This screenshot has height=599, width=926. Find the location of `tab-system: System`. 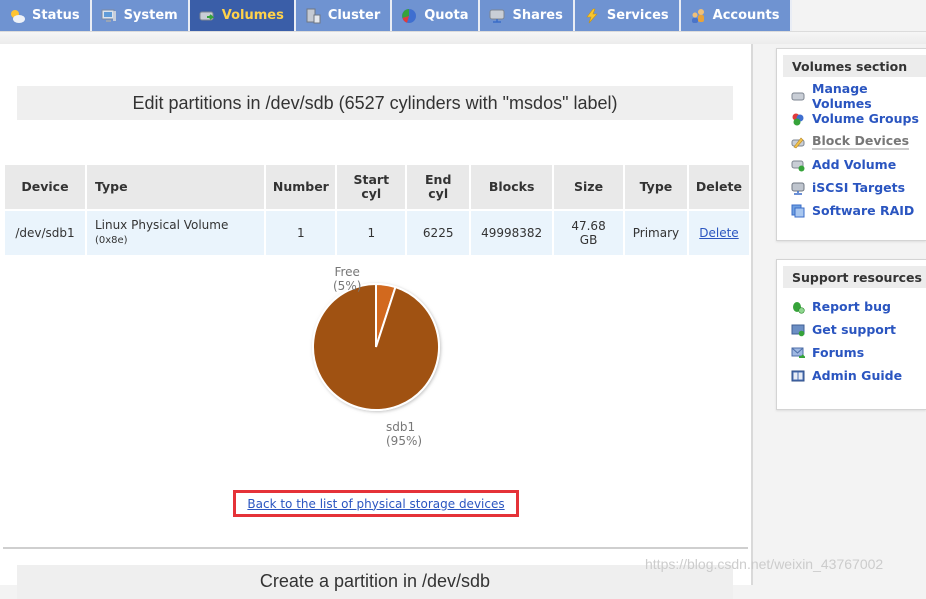

tab-system: System is located at coordinates (140, 15).